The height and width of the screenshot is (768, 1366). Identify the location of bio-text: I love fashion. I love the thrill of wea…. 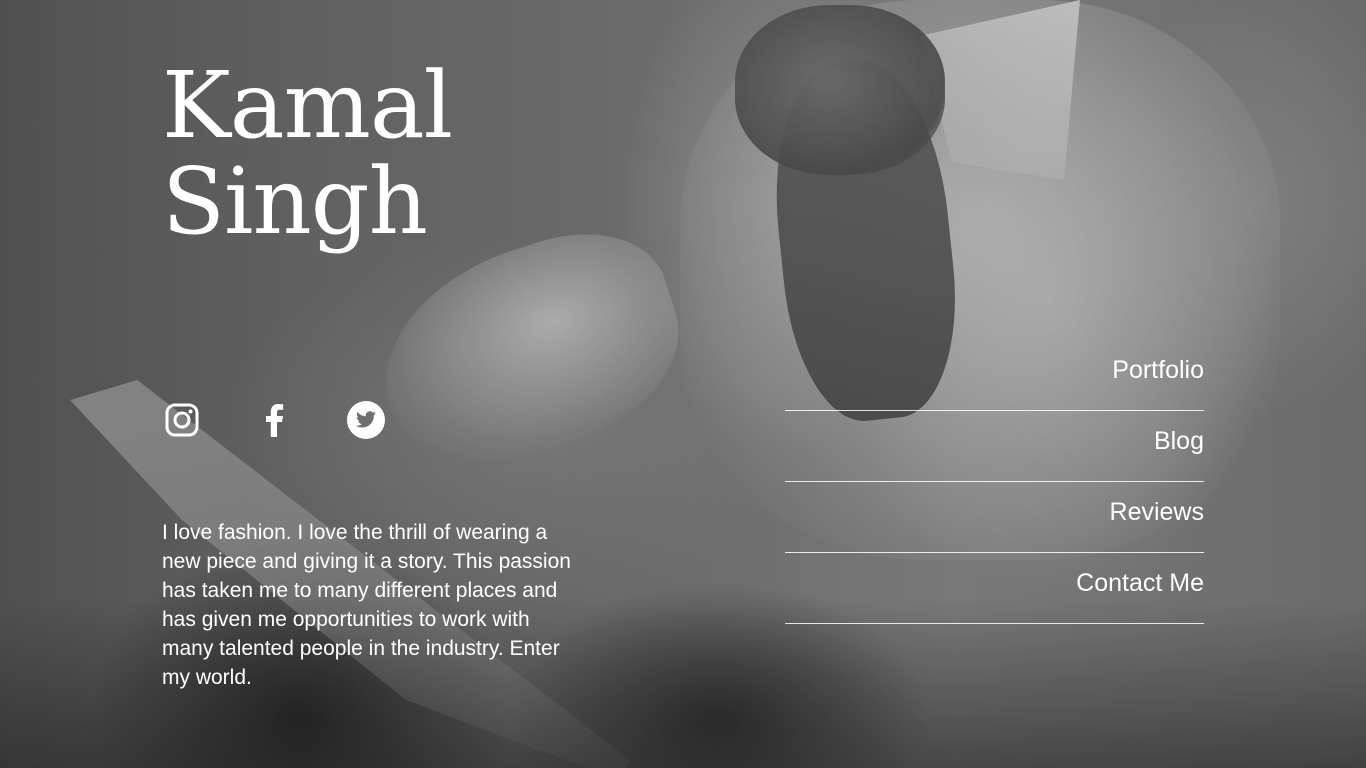
(366, 605).